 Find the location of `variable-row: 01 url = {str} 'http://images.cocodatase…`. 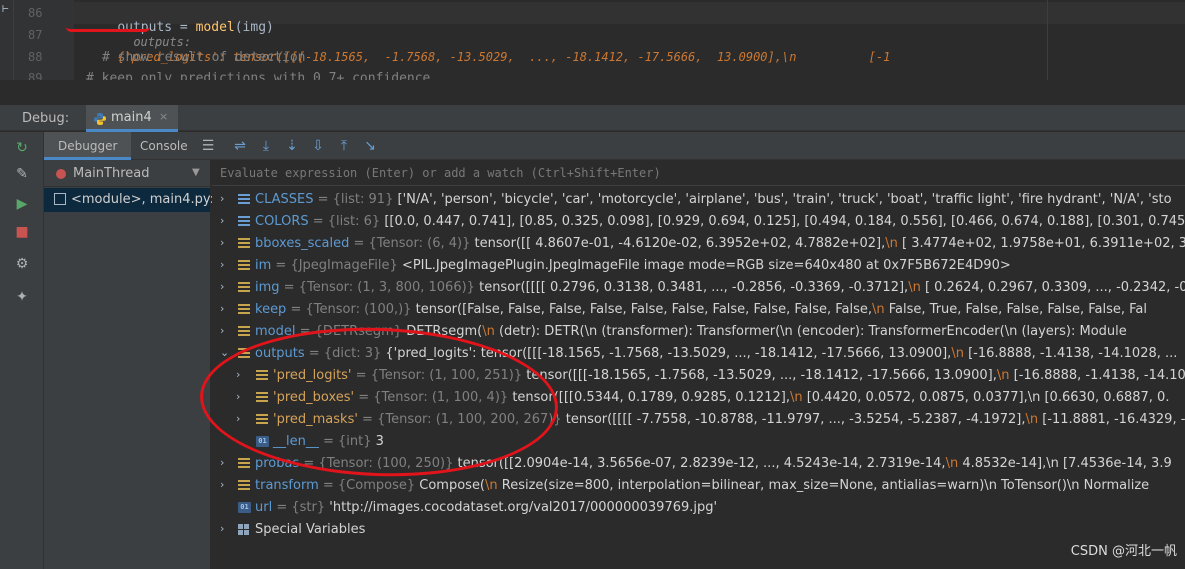

variable-row: 01 url = {str} 'http://images.cocodatase… is located at coordinates (698, 508).